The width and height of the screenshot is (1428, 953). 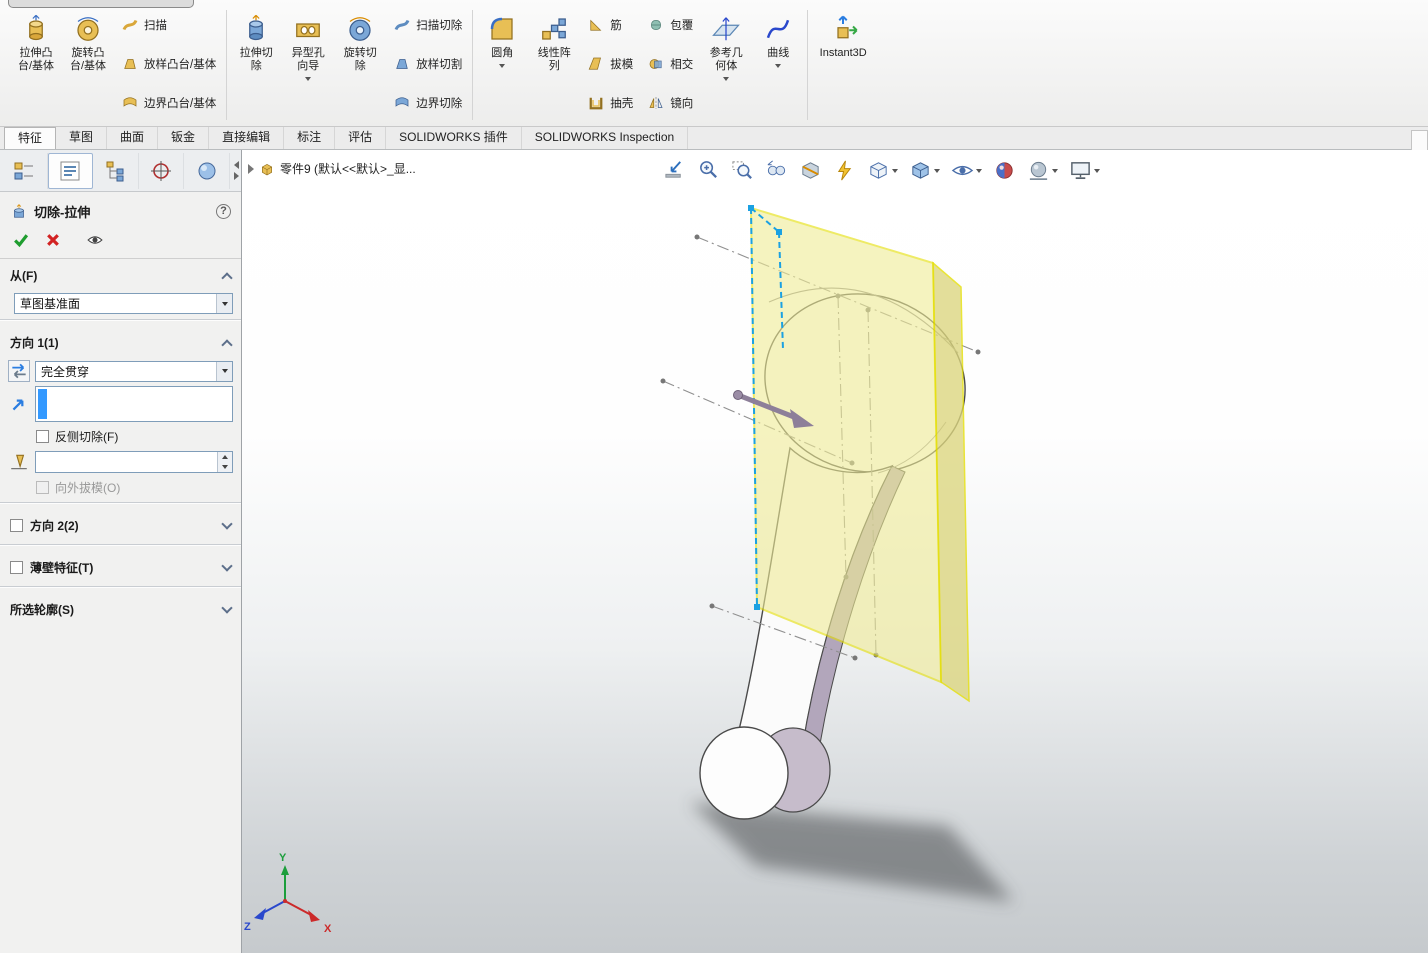 I want to click on swept-cut-button: 扫描切除, so click(x=427, y=25).